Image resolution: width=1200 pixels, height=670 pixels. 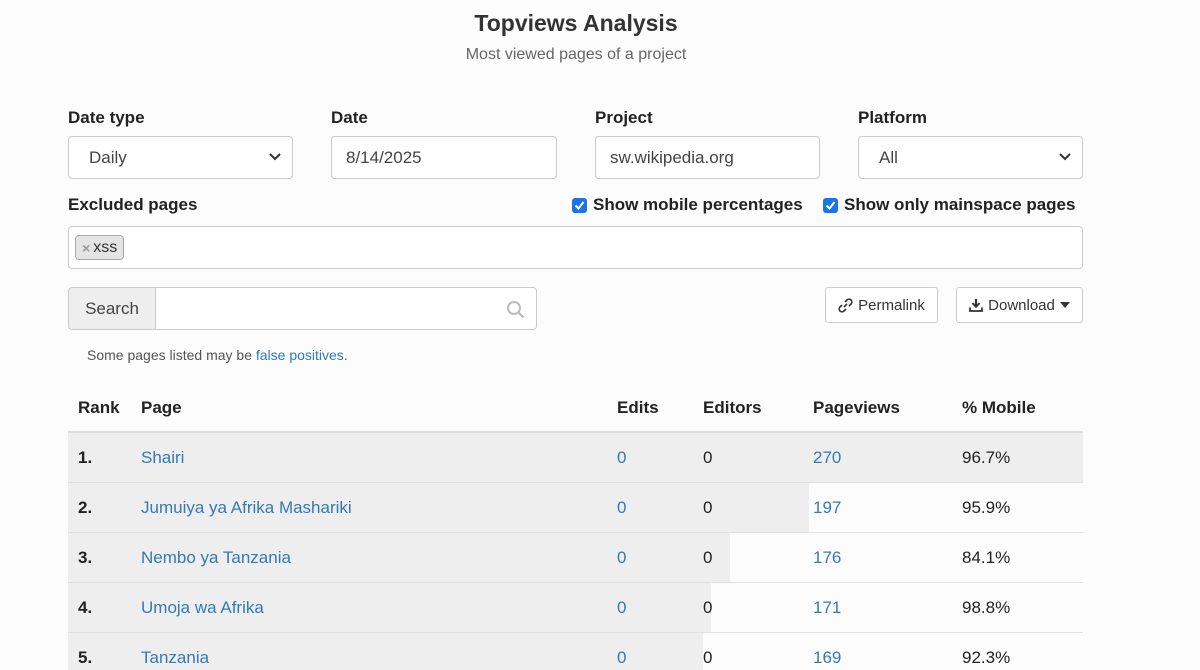 What do you see at coordinates (986, 457) in the screenshot?
I see `mobile-cell: 96.7%` at bounding box center [986, 457].